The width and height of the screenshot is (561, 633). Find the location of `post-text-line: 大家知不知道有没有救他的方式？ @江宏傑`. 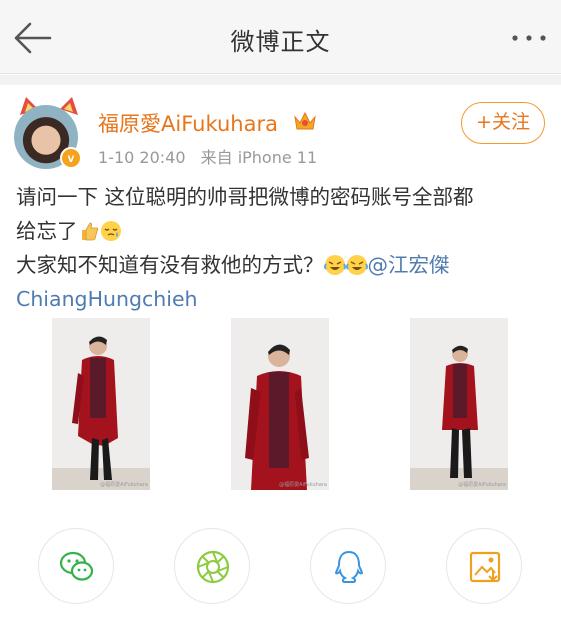

post-text-line: 大家知不知道有没有救他的方式？ @江宏傑 is located at coordinates (283, 265).